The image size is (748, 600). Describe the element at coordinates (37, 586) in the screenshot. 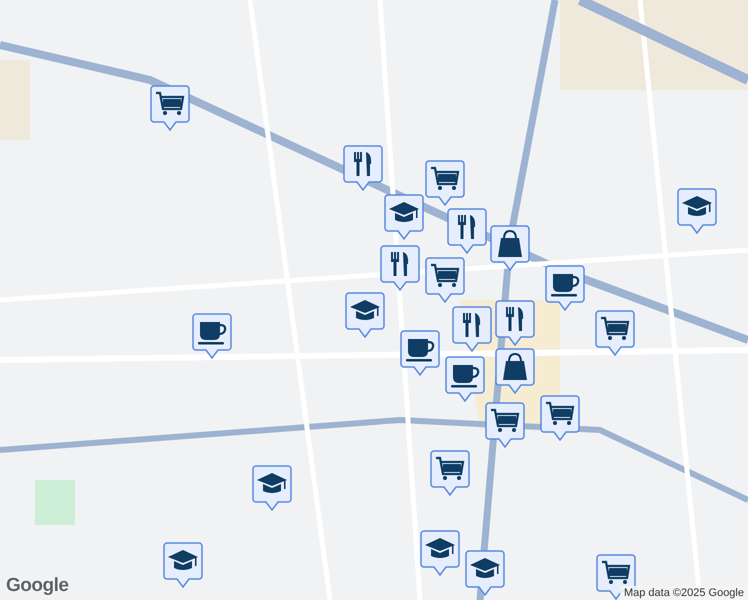

I see `google-logo: Google` at that location.